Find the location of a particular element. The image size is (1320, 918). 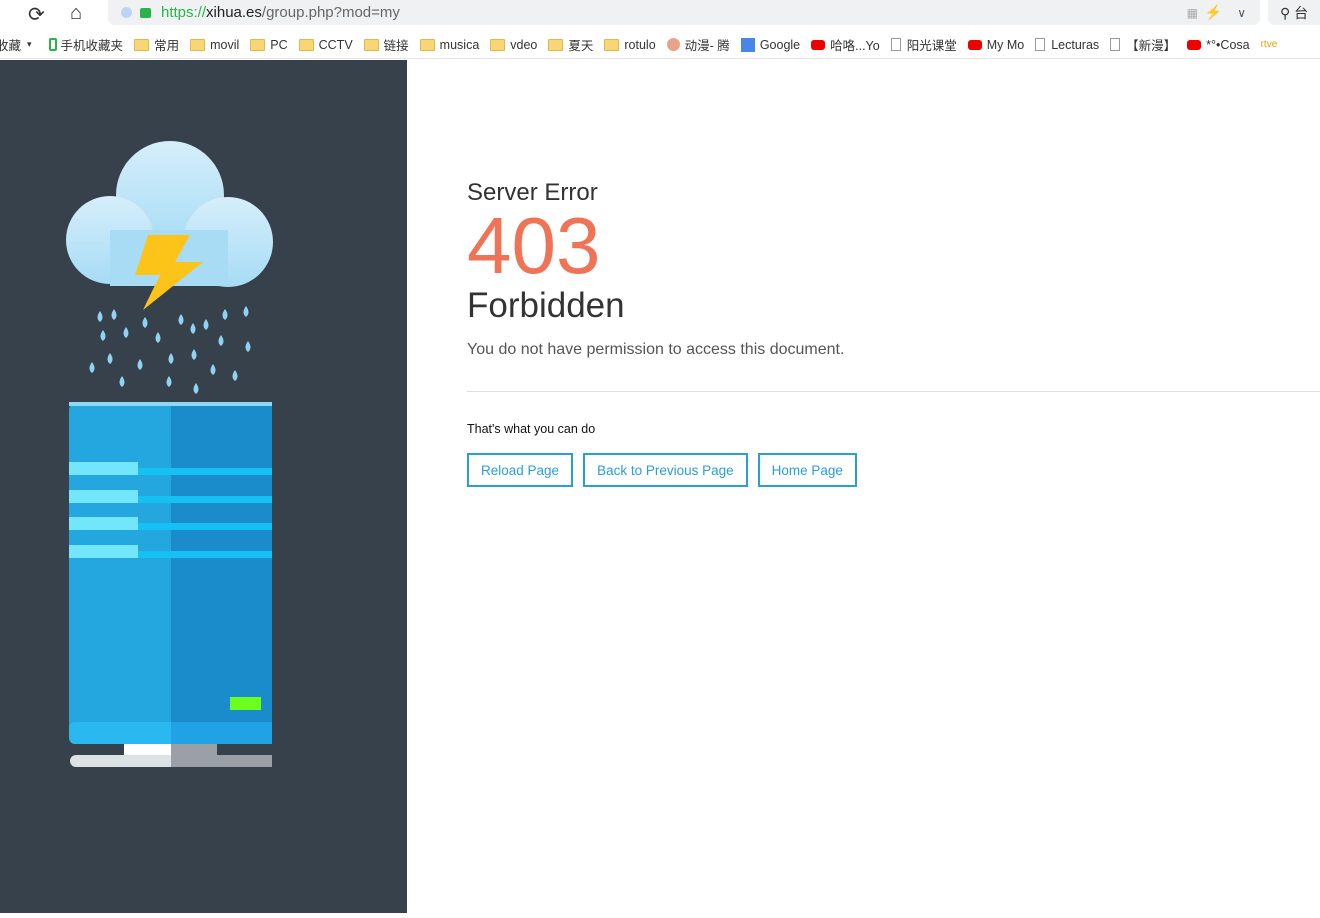

bookmark-label: 夏天 is located at coordinates (581, 46).